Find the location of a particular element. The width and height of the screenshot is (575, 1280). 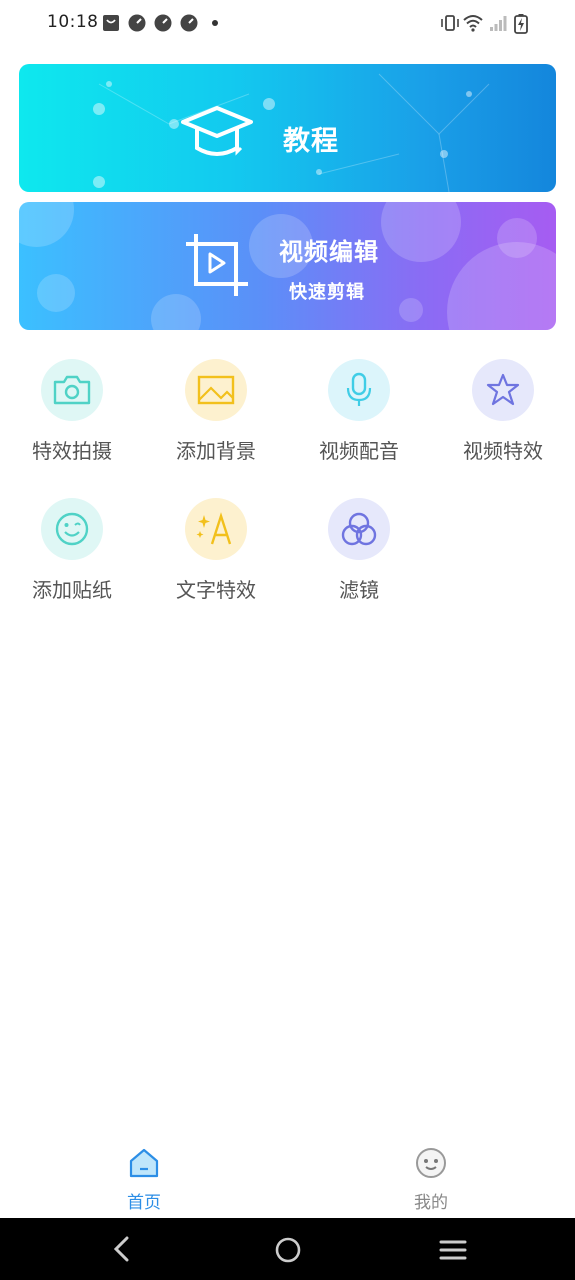

tool-video-dubbing: 视频配音 is located at coordinates (359, 419).